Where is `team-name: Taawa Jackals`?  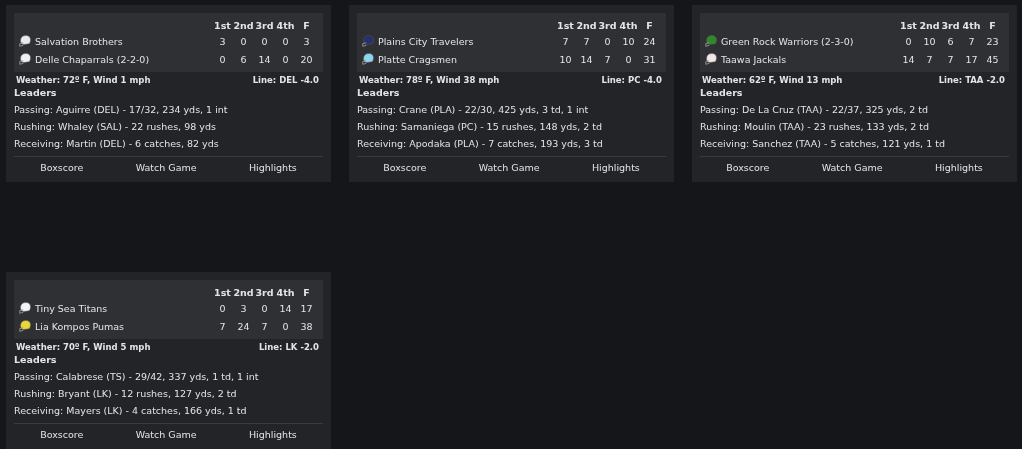
team-name: Taawa Jackals is located at coordinates (754, 59).